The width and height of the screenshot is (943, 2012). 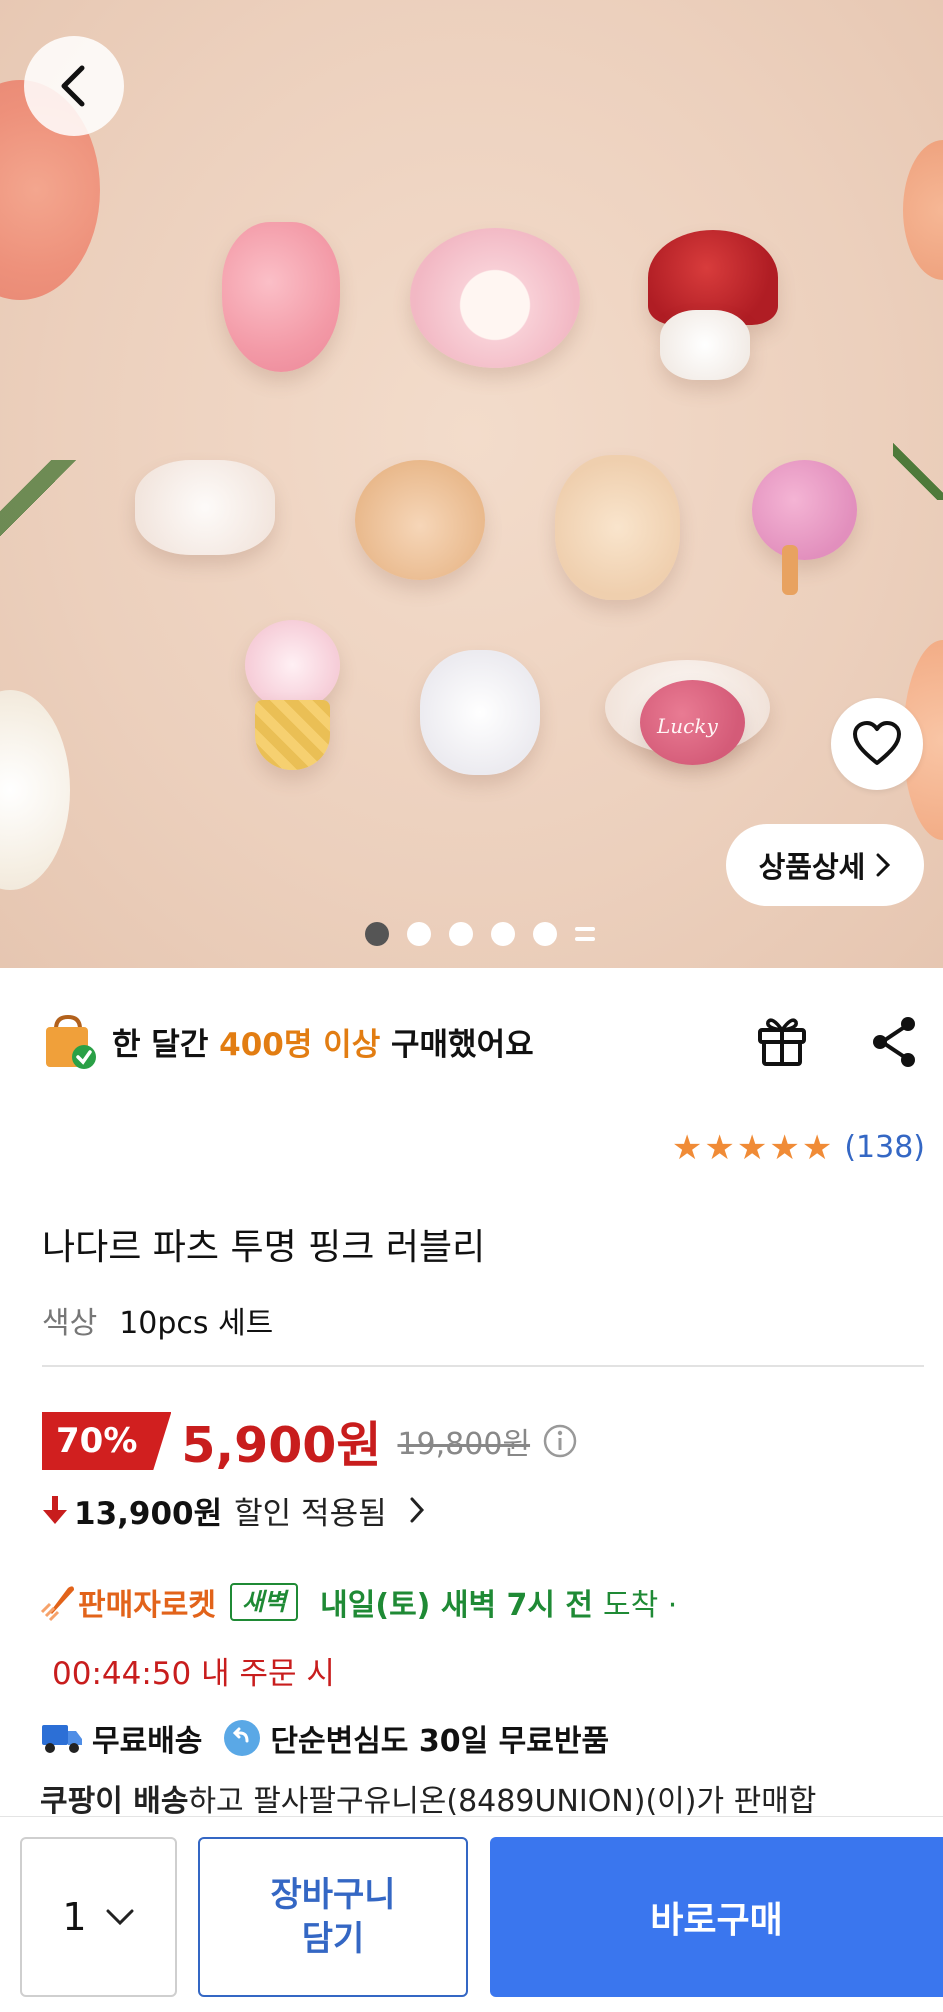 I want to click on coupon-discount-row: 13,900원 할인 적용됨, so click(x=233, y=1510).